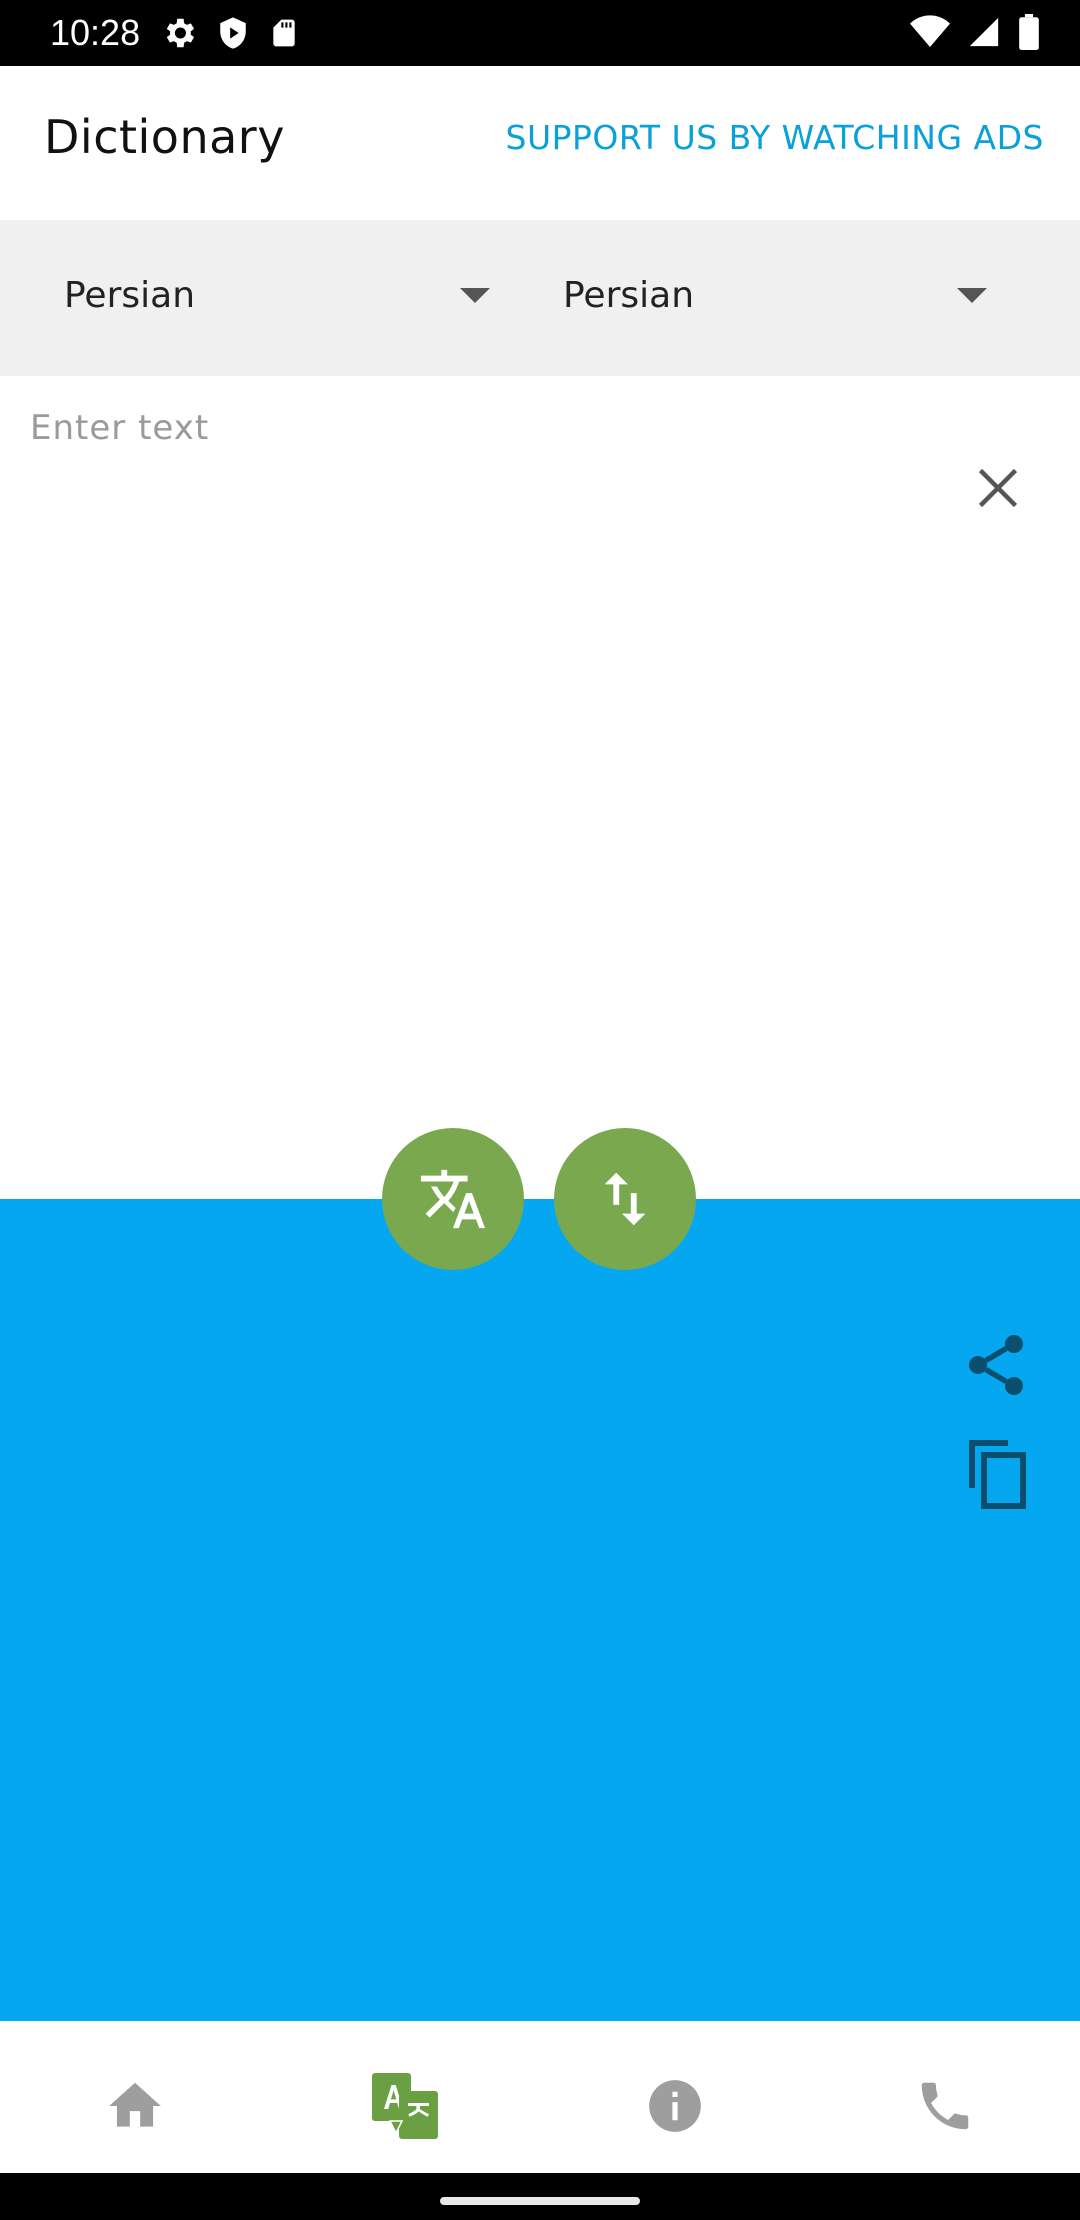  What do you see at coordinates (130, 295) in the screenshot?
I see `source-language-label: Persian` at bounding box center [130, 295].